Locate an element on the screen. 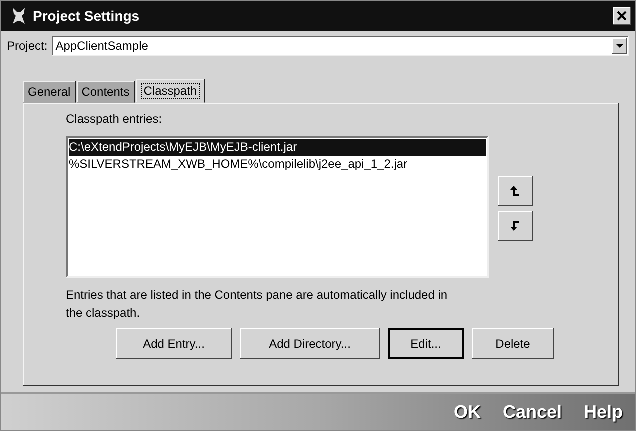  project-dropdown: AppClientSample is located at coordinates (340, 46).